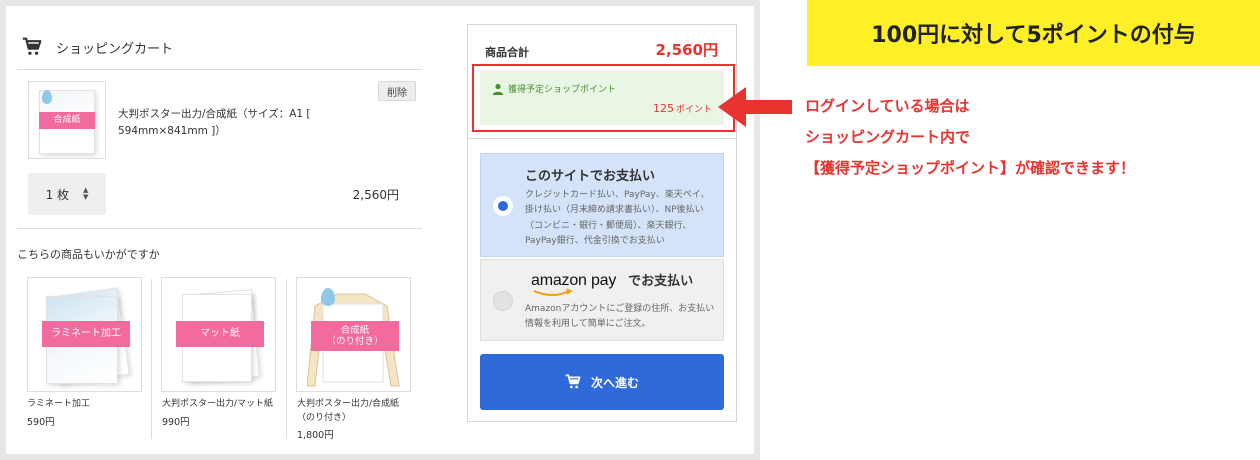 The image size is (1260, 460). I want to click on cart-item-thumbnail: 合成紙, so click(67, 120).